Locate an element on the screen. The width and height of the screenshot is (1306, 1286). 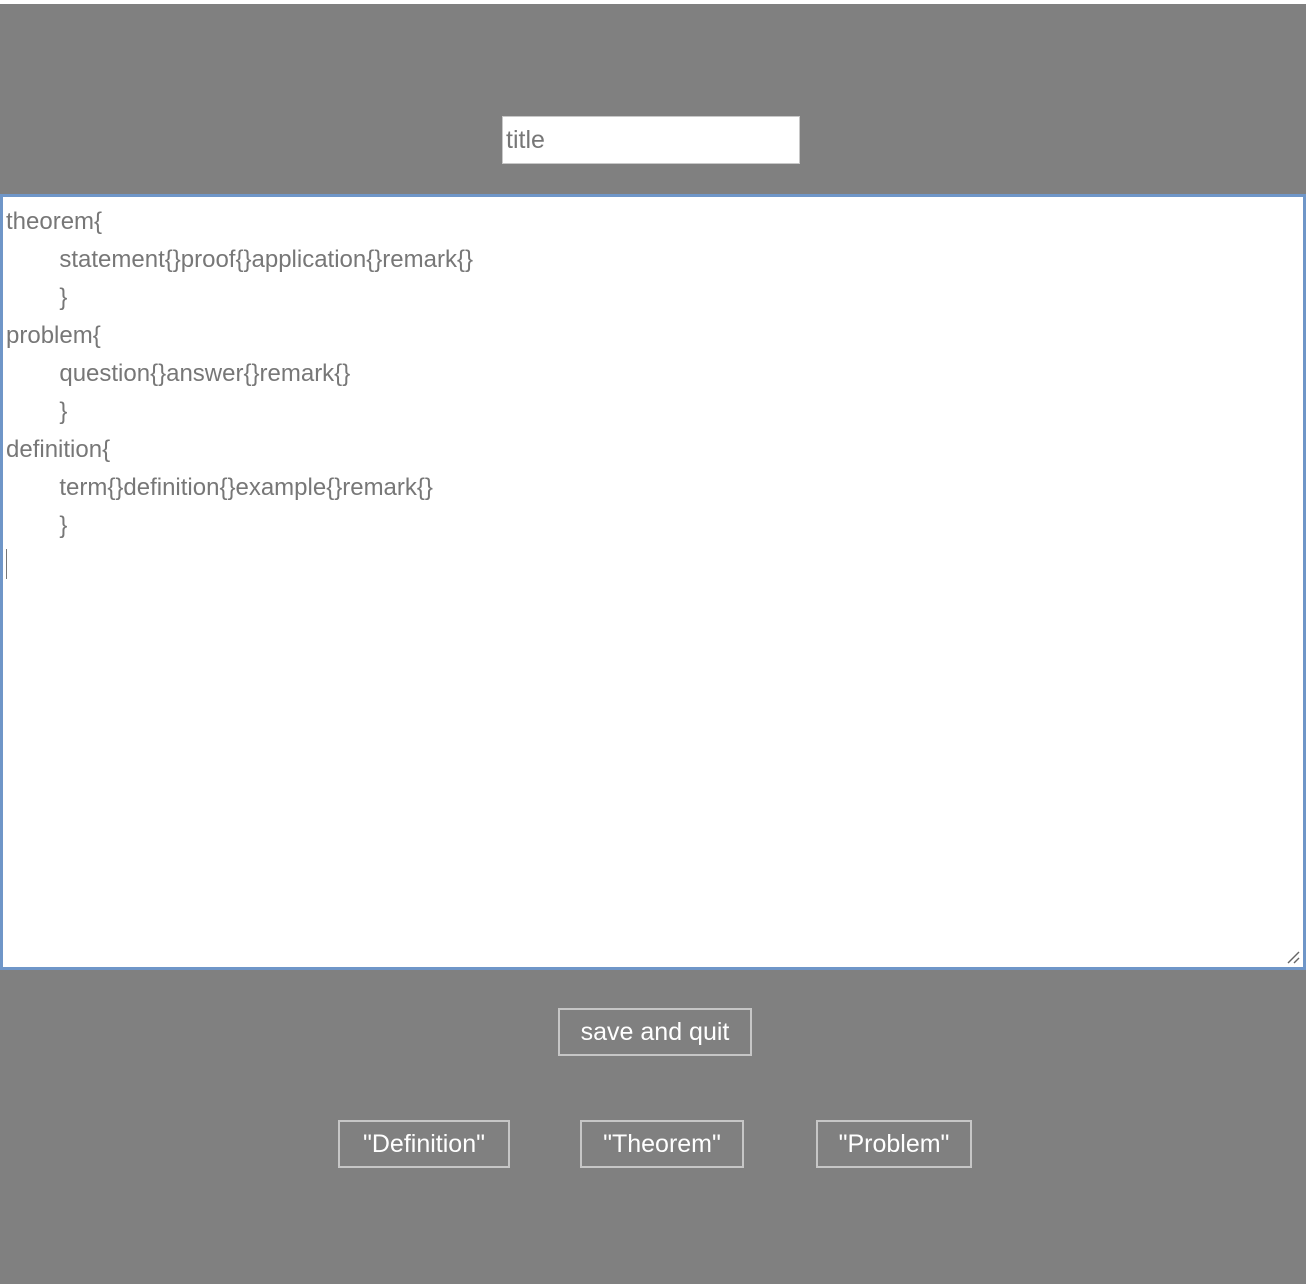
title-input is located at coordinates (651, 140).